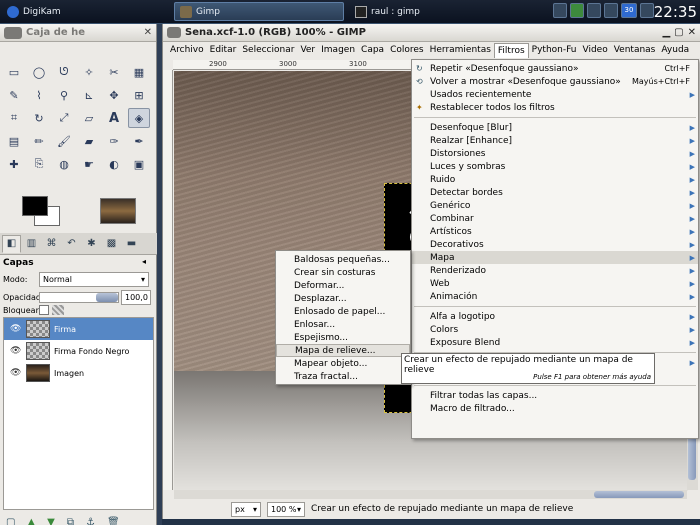  What do you see at coordinates (555, 107) in the screenshot?
I see `menu-item-reset: ✦ Restablecer todos los filtros` at bounding box center [555, 107].